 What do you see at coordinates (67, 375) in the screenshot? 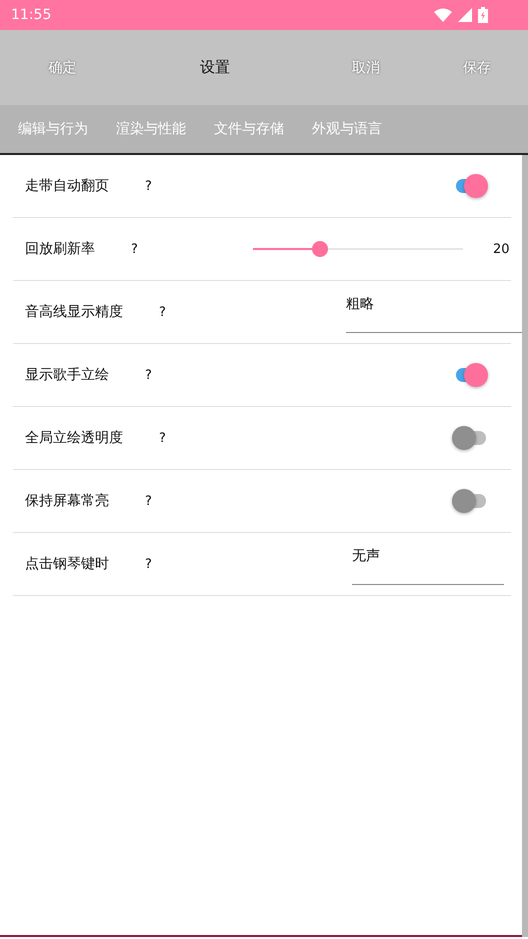
I see `setting-label: 显示歌手立绘` at bounding box center [67, 375].